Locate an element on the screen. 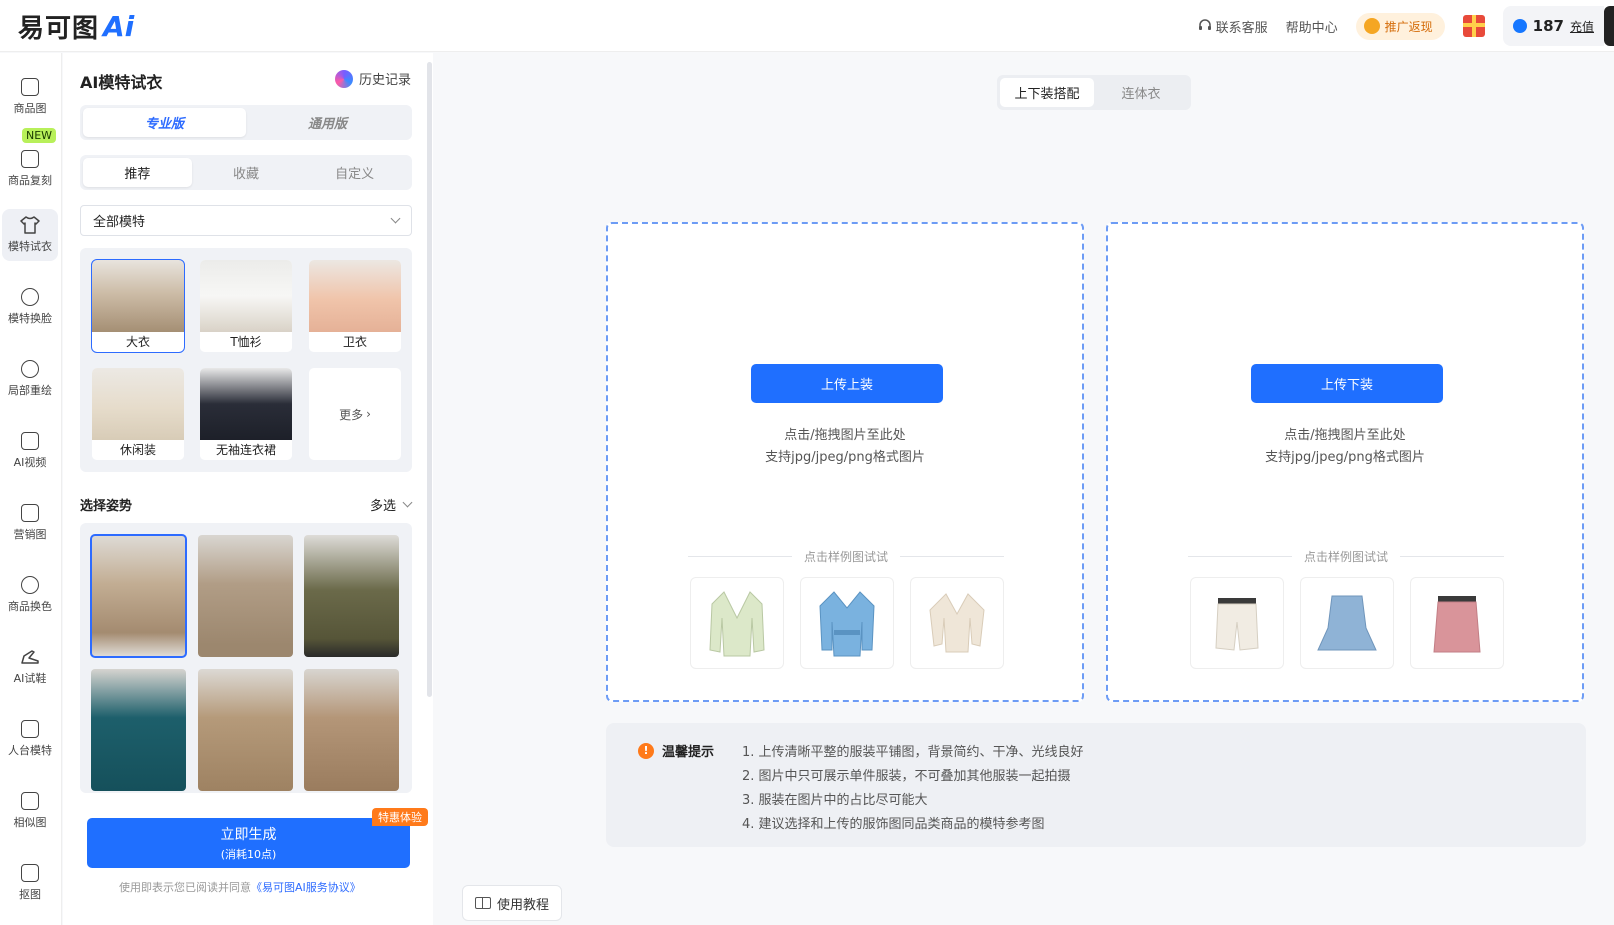 The image size is (1614, 925). nav-label: 人台模特 is located at coordinates (30, 750).